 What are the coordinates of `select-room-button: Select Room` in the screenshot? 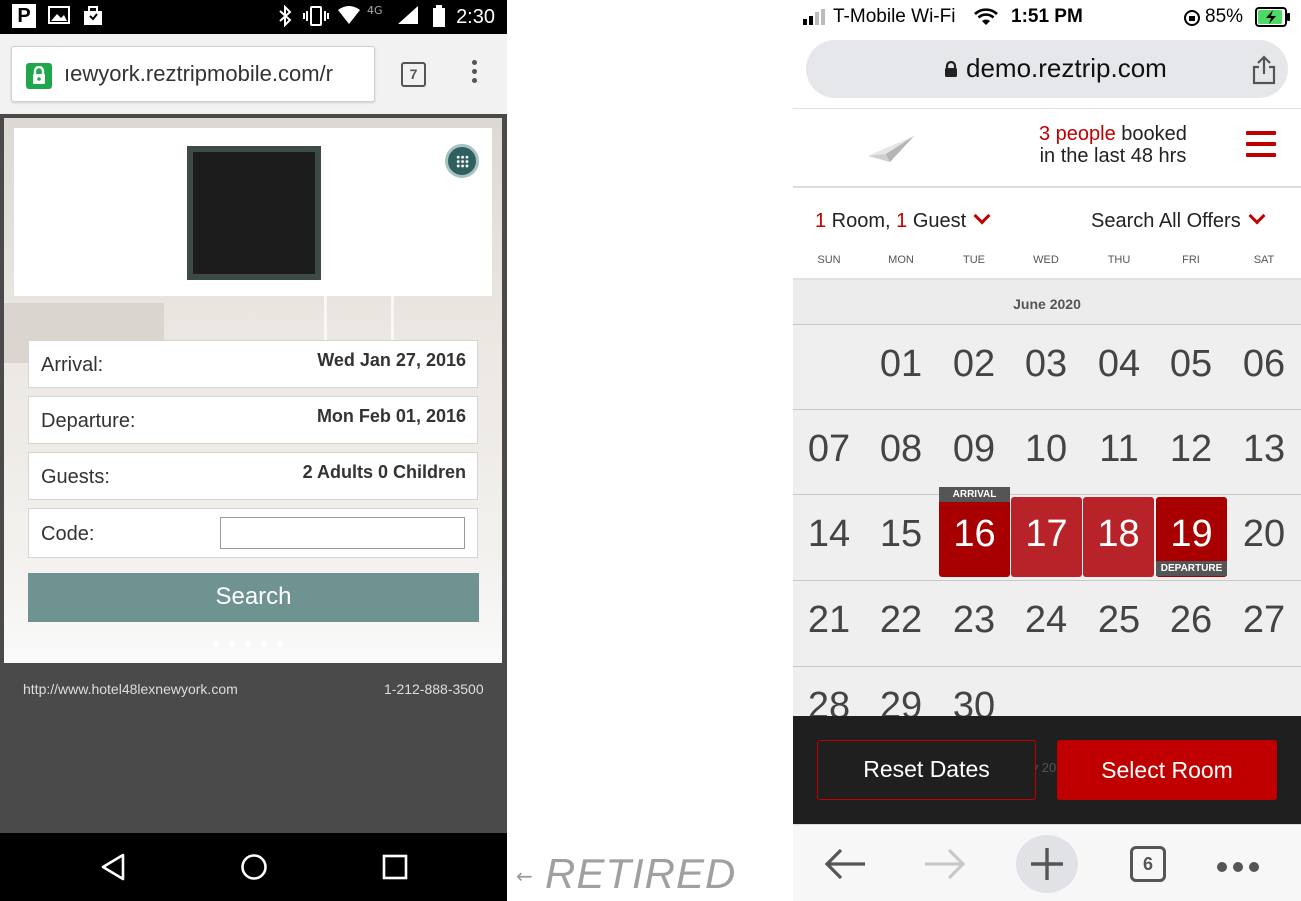 It's located at (1167, 770).